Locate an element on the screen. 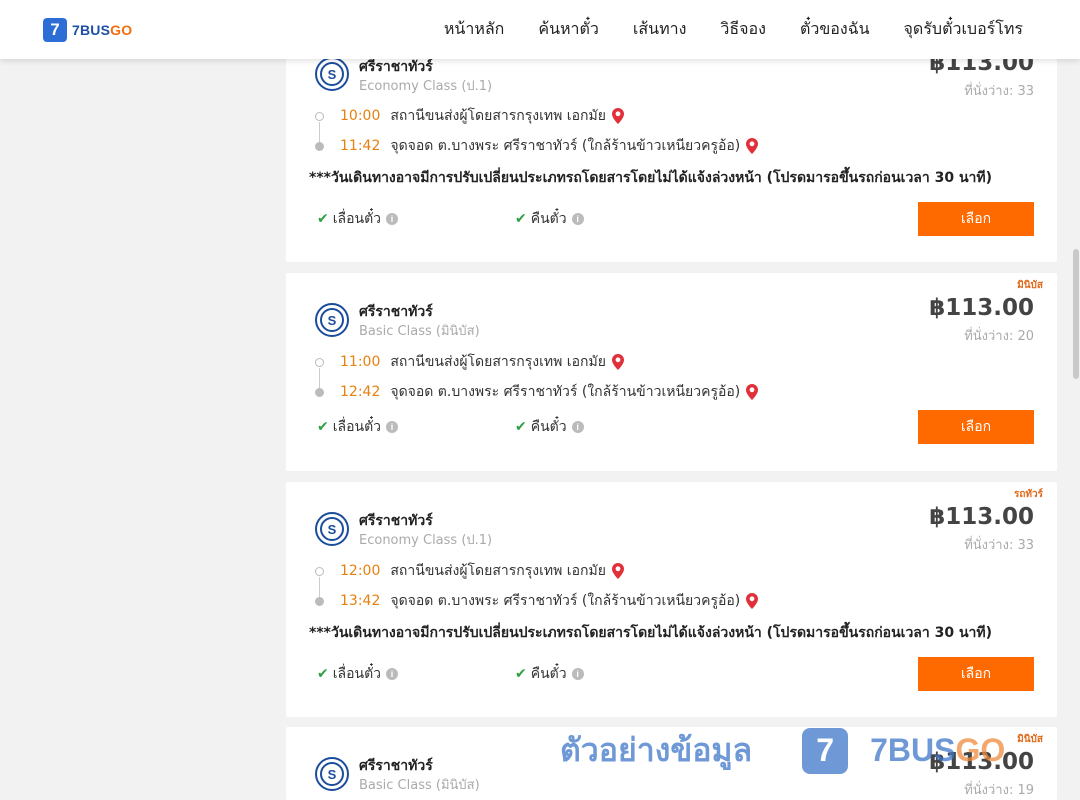  nav-routes: เส้นทาง is located at coordinates (660, 29).